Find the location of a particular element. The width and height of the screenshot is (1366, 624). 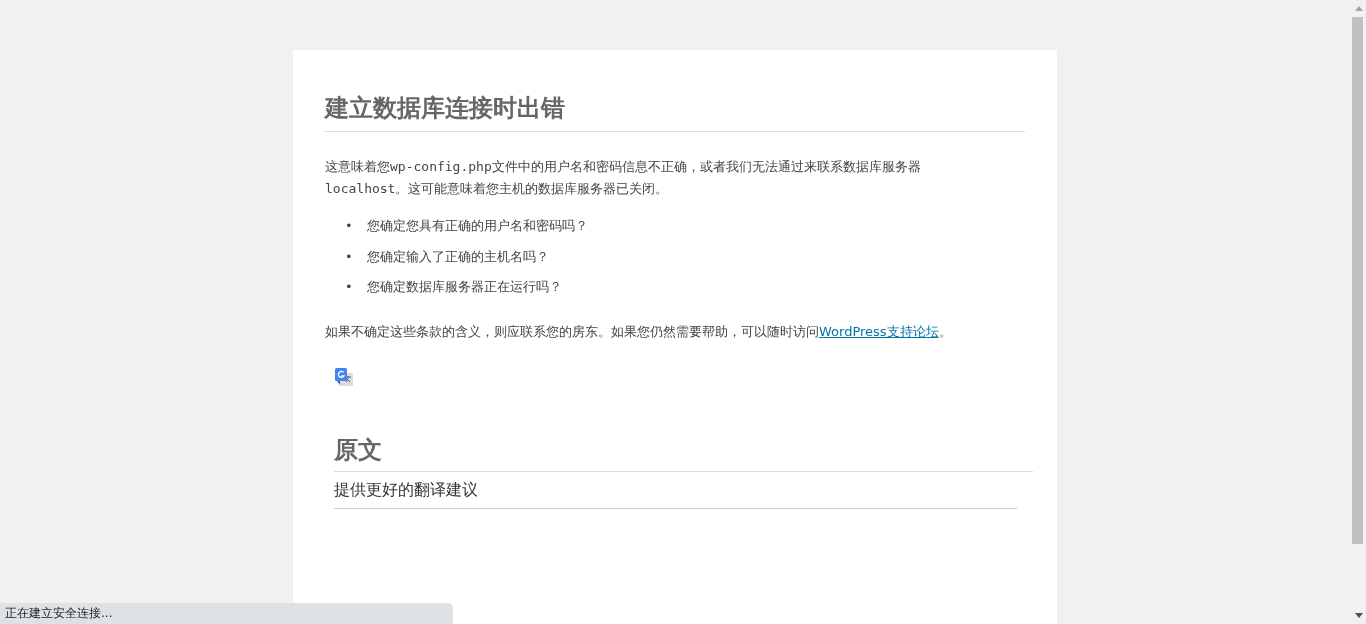

original-text-heading: 原文 is located at coordinates (683, 453).